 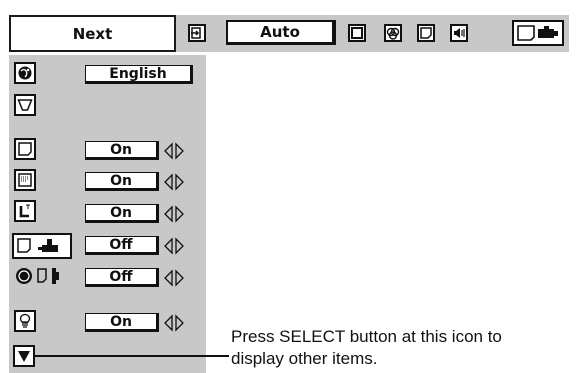 What do you see at coordinates (304, 358) in the screenshot?
I see `caption-line-2: display other items.` at bounding box center [304, 358].